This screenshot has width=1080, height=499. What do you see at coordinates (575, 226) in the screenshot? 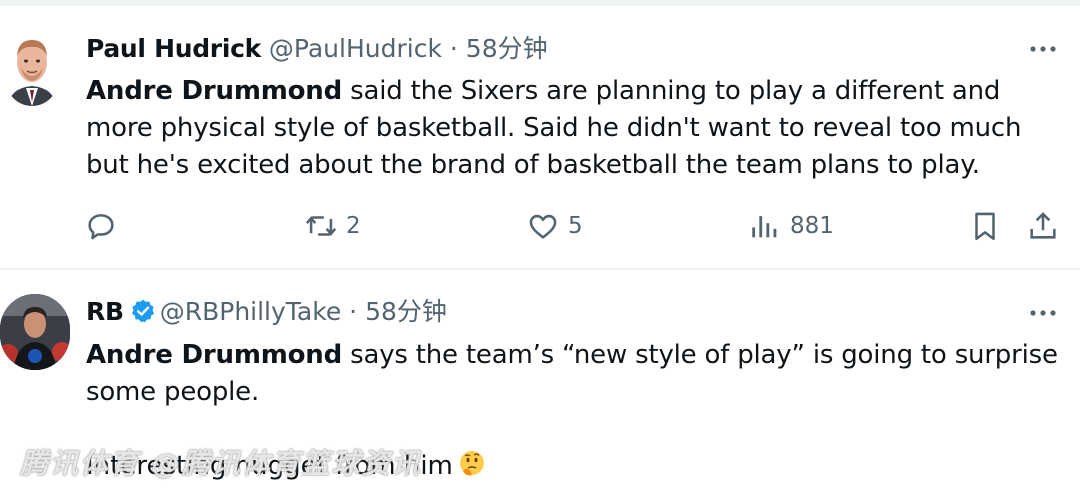
I see `like-count: 5` at bounding box center [575, 226].